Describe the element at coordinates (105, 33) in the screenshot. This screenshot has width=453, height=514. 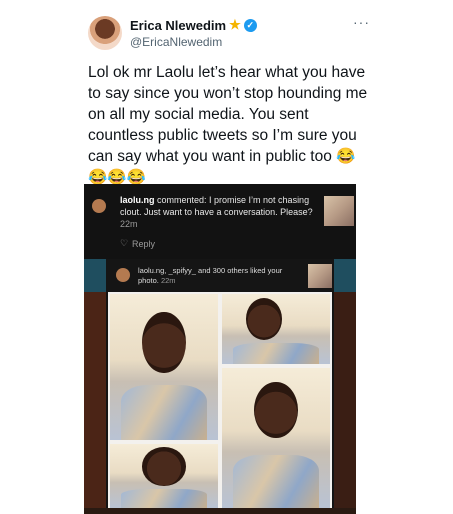
I see `author-avatar` at that location.